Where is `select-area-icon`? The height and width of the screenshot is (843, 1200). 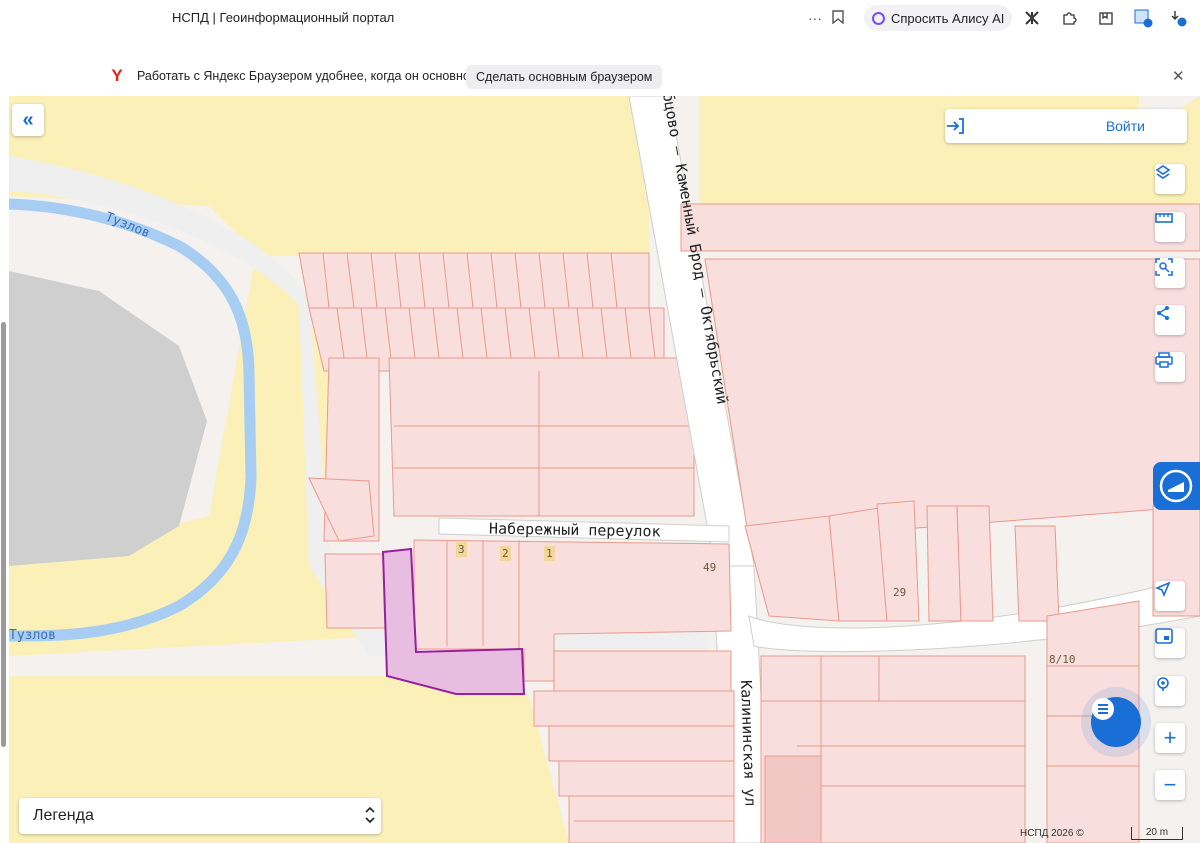 select-area-icon is located at coordinates (1170, 273).